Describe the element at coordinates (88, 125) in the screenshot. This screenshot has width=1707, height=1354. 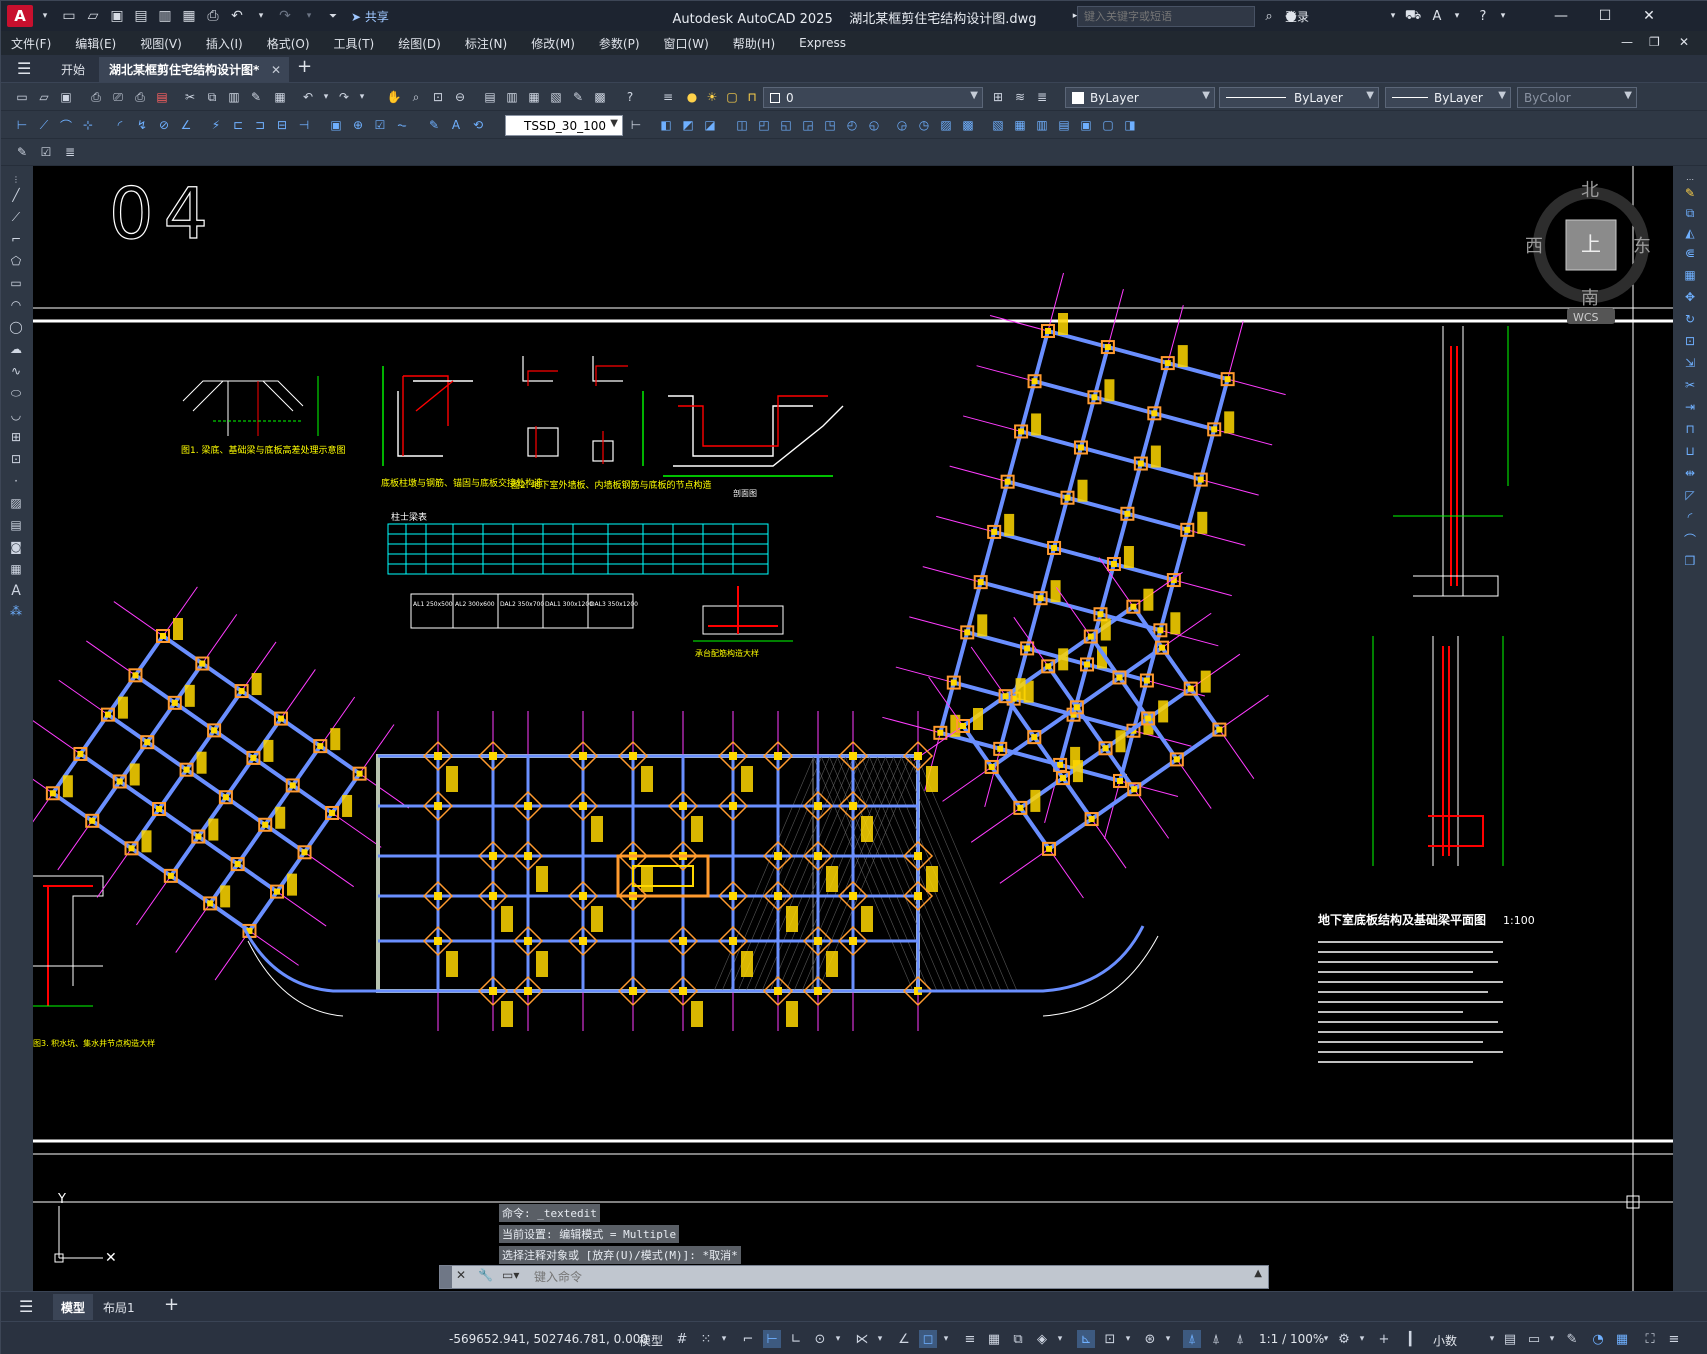
I see `ordinate-icon: ⊹` at that location.